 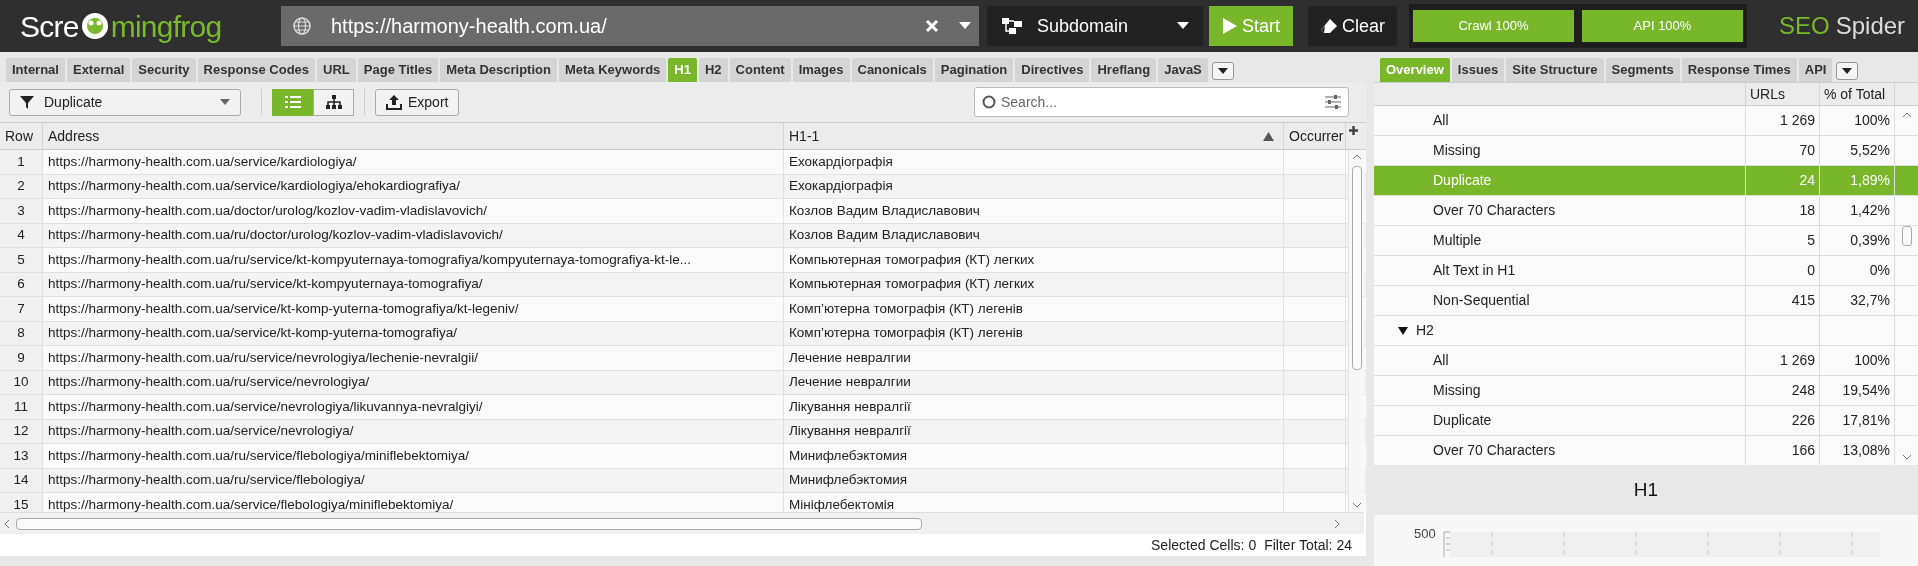 What do you see at coordinates (21, 407) in the screenshot?
I see `row-number: 11` at bounding box center [21, 407].